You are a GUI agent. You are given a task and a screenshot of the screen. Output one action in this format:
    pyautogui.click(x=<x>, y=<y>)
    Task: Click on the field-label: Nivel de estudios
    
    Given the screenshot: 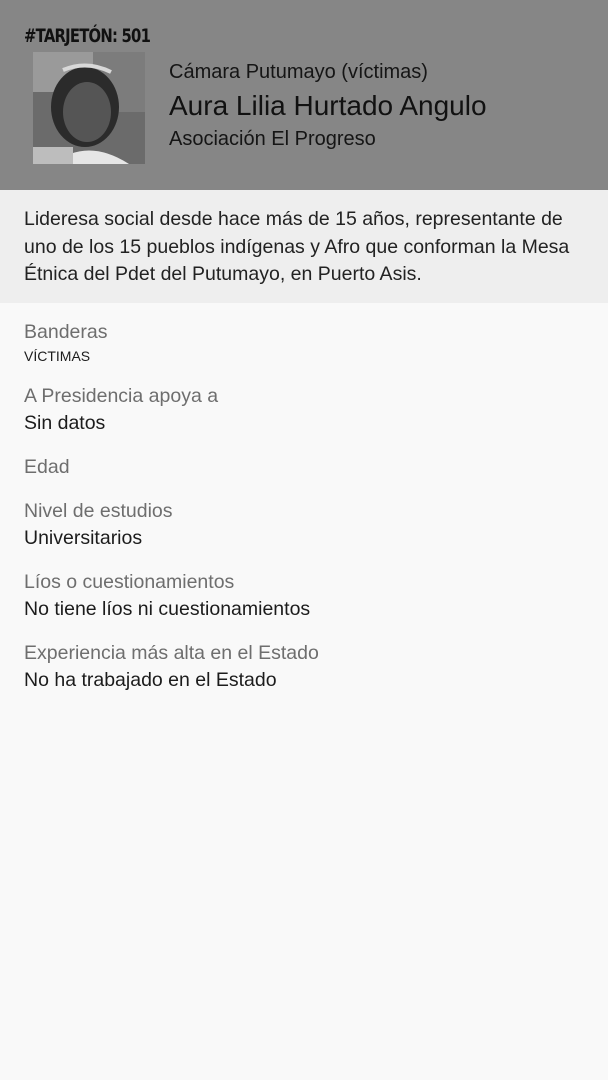 What is the action you would take?
    pyautogui.click(x=98, y=511)
    